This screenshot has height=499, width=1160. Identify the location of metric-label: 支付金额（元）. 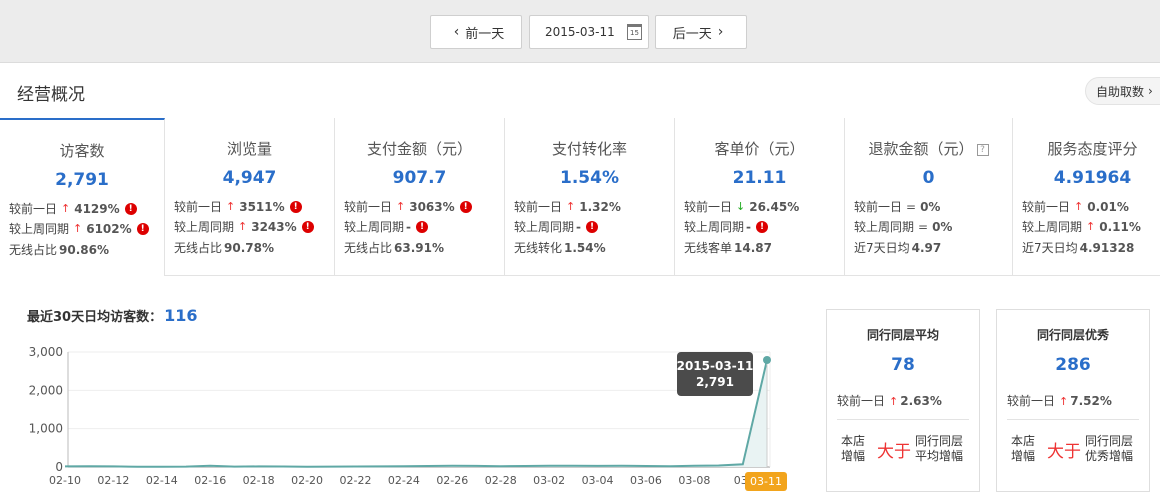
(419, 148).